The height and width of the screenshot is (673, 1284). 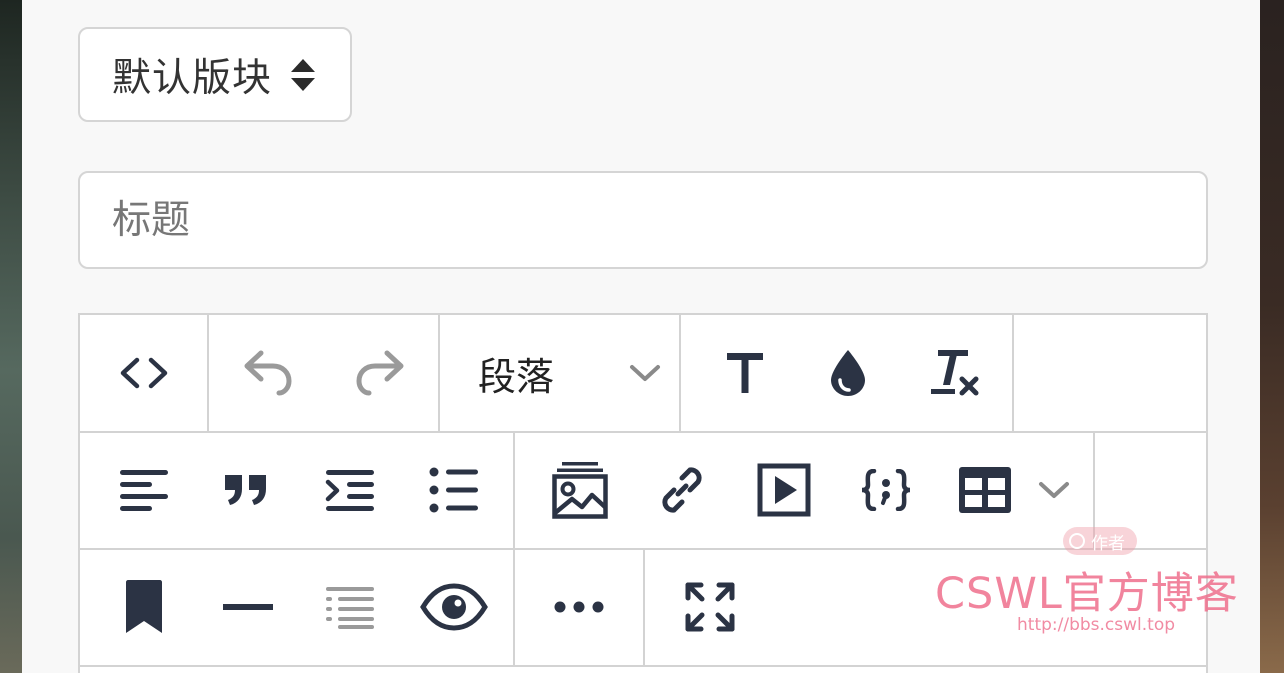 I want to click on bullet-list-button, so click(x=454, y=490).